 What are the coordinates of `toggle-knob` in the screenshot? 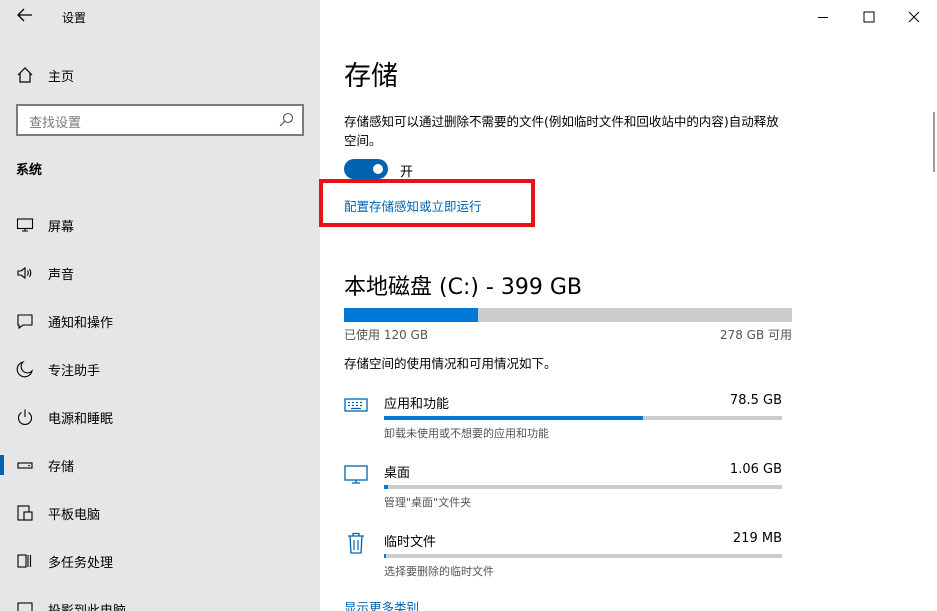 It's located at (378, 169).